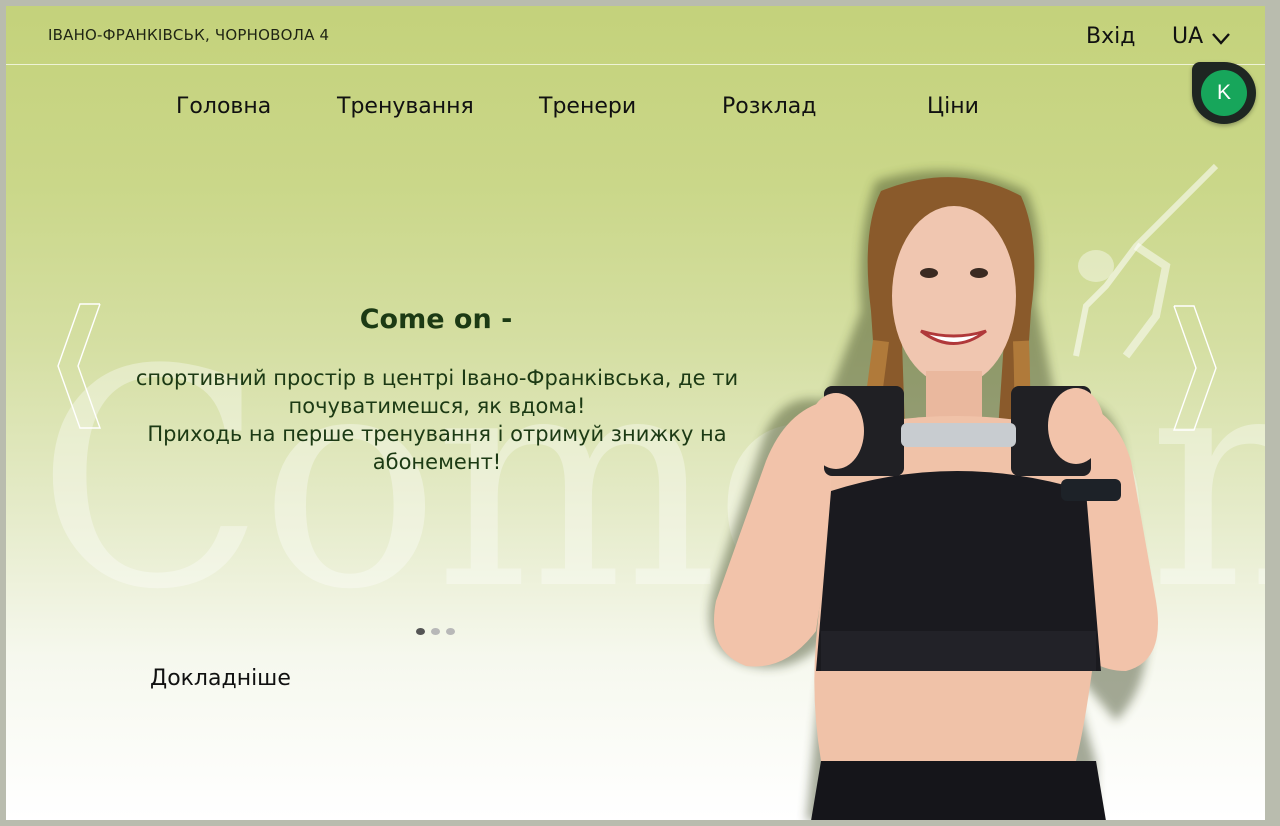 This screenshot has width=1280, height=826. Describe the element at coordinates (769, 106) in the screenshot. I see `nav-item-schedule: Розклад` at that location.